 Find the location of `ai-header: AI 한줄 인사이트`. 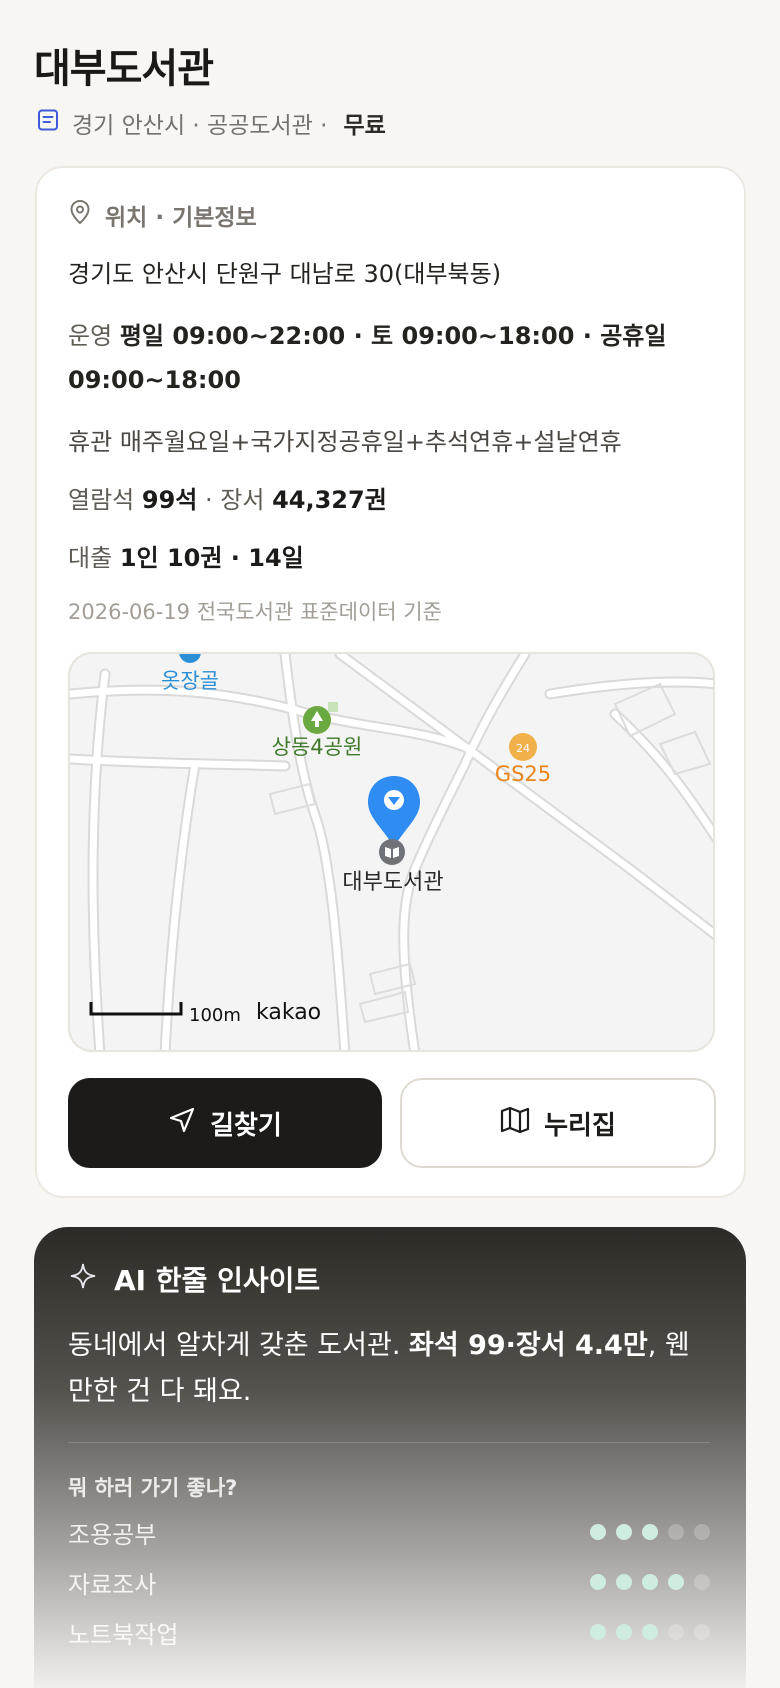

ai-header: AI 한줄 인사이트 is located at coordinates (195, 1279).